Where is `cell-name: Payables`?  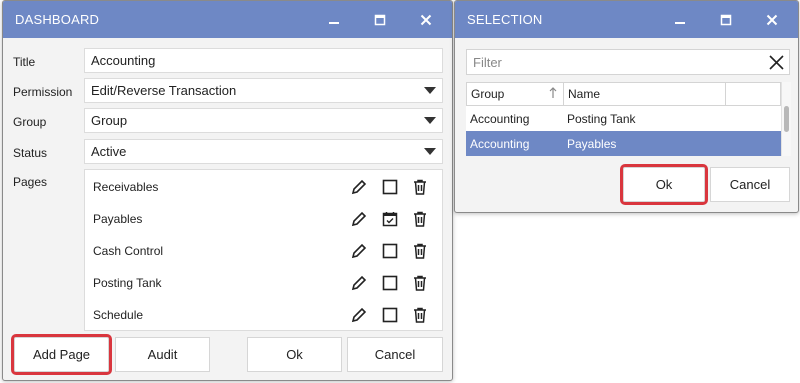
cell-name: Payables is located at coordinates (592, 144).